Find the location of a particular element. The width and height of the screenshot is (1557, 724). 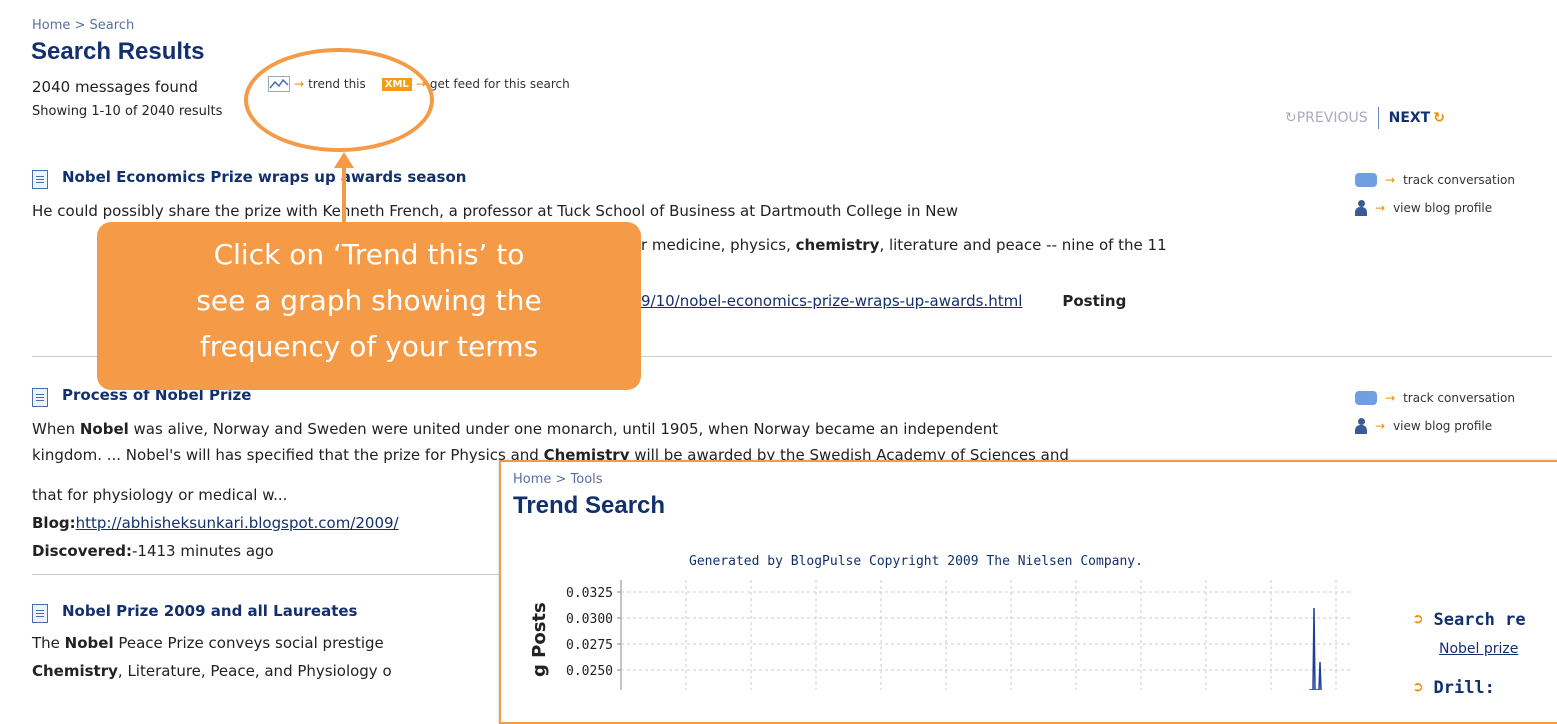

panel-title: Trend Search is located at coordinates (589, 505).